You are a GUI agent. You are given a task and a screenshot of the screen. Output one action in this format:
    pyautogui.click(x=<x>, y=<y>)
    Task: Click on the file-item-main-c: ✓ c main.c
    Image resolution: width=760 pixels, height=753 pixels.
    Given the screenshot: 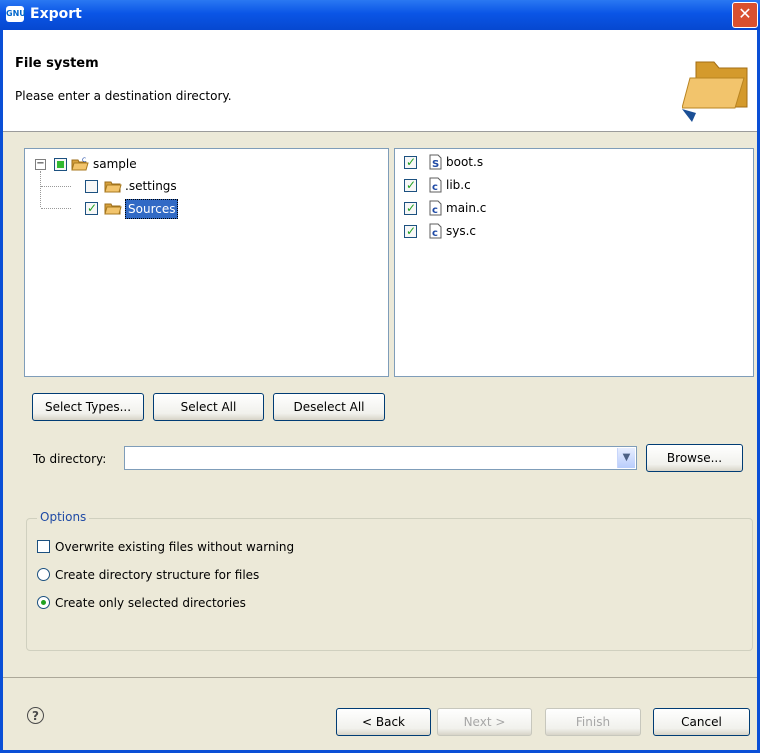 What is the action you would take?
    pyautogui.click(x=464, y=208)
    